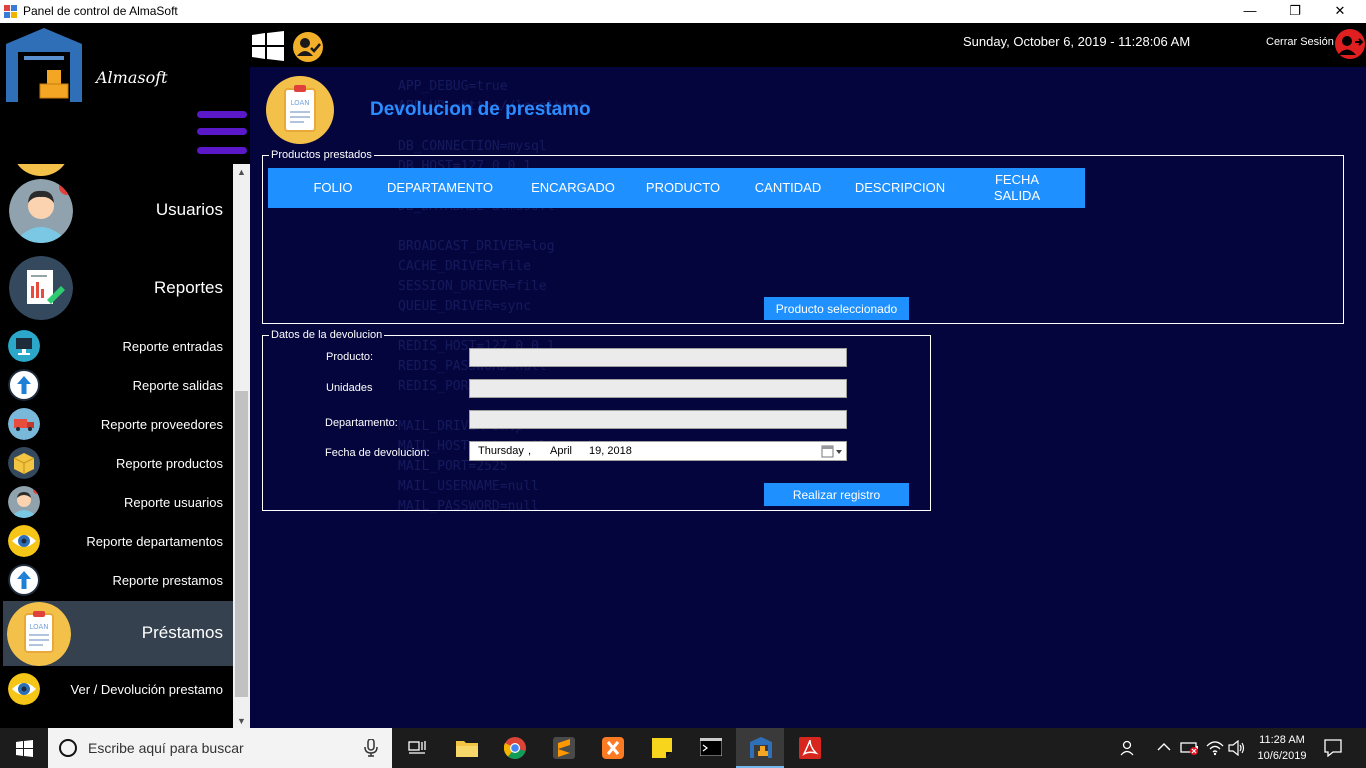 The image size is (1366, 768). I want to click on maximize-button: ❐, so click(1295, 11).